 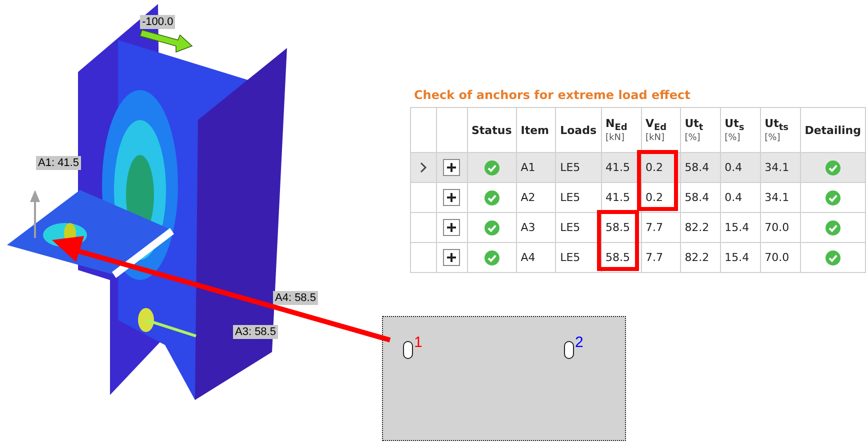 I want to click on table-row: A4 LE5 58.5 7.7 82.2 15.4 70.0, so click(x=638, y=257).